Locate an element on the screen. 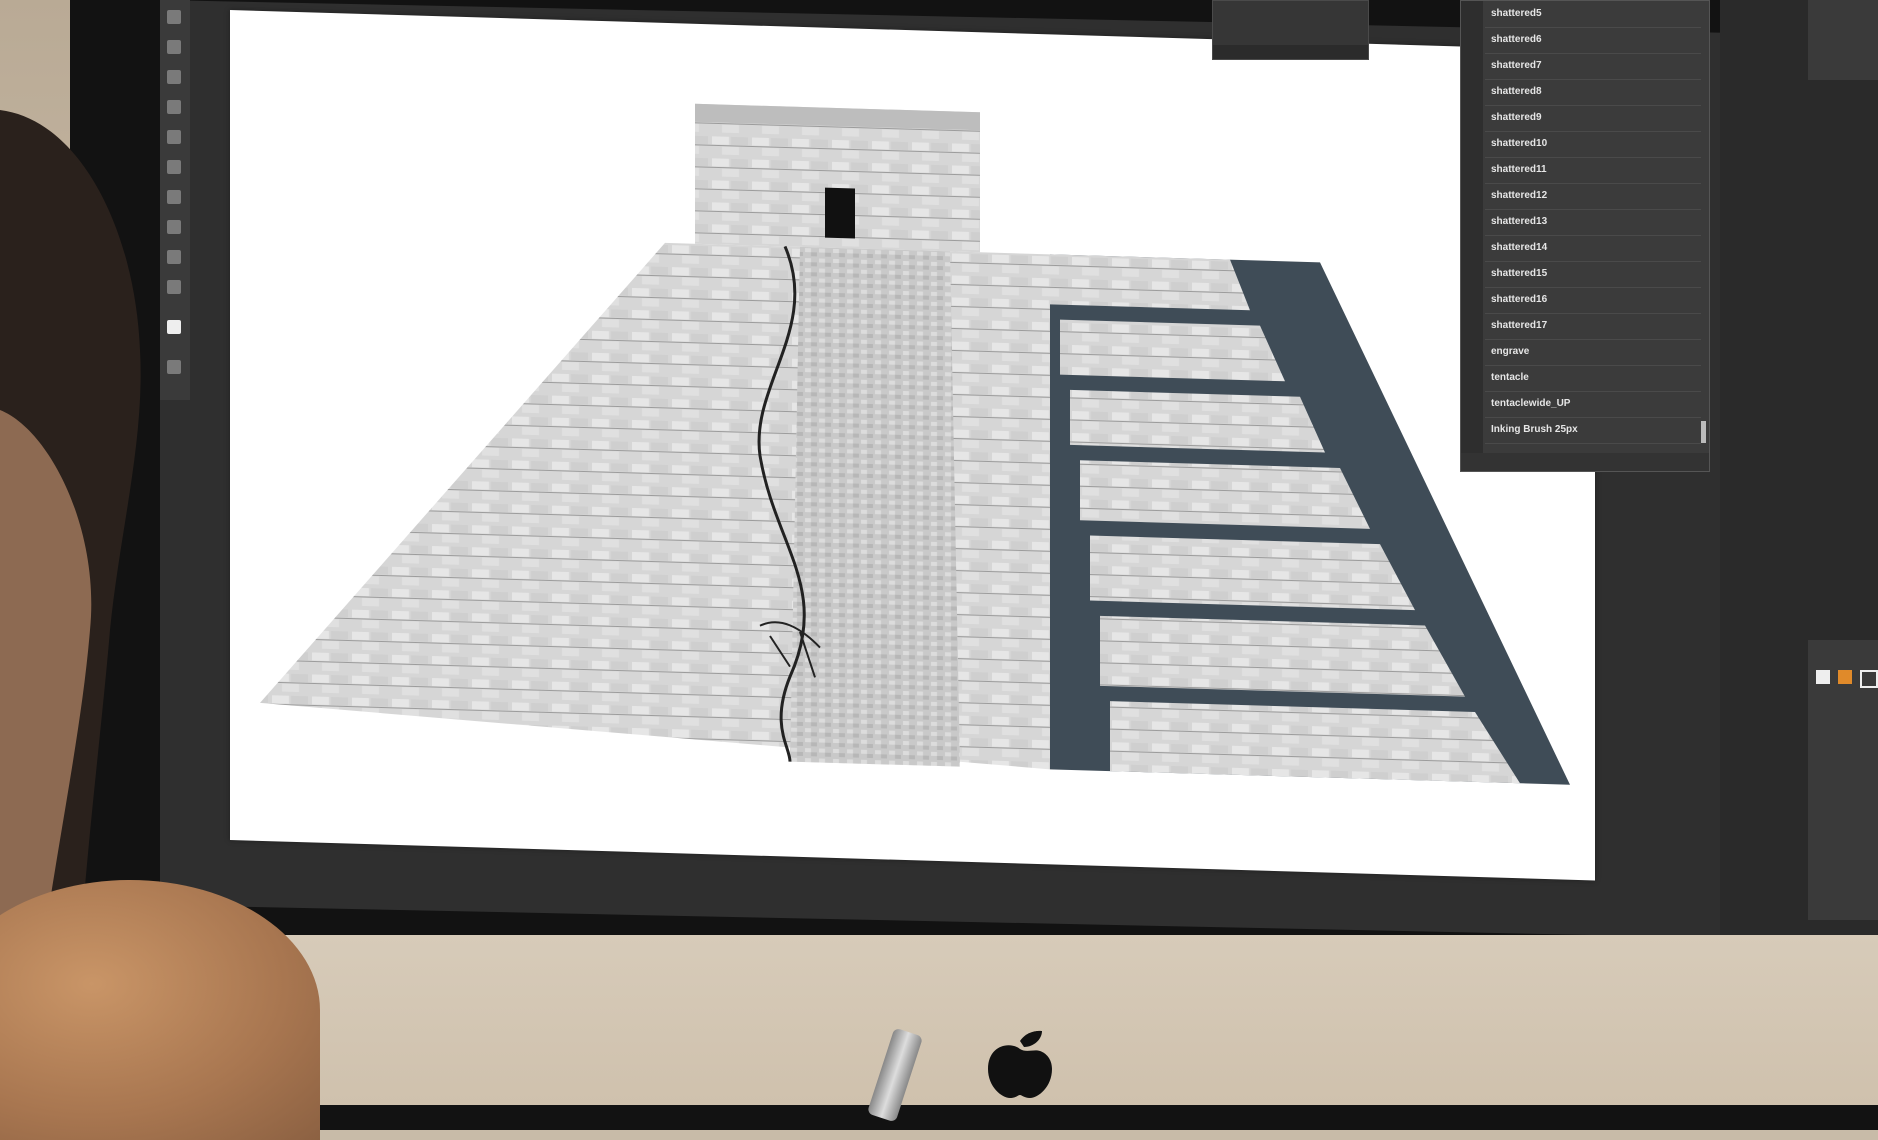 The height and width of the screenshot is (1140, 1878). brush-item: shattered16 is located at coordinates (1593, 300).